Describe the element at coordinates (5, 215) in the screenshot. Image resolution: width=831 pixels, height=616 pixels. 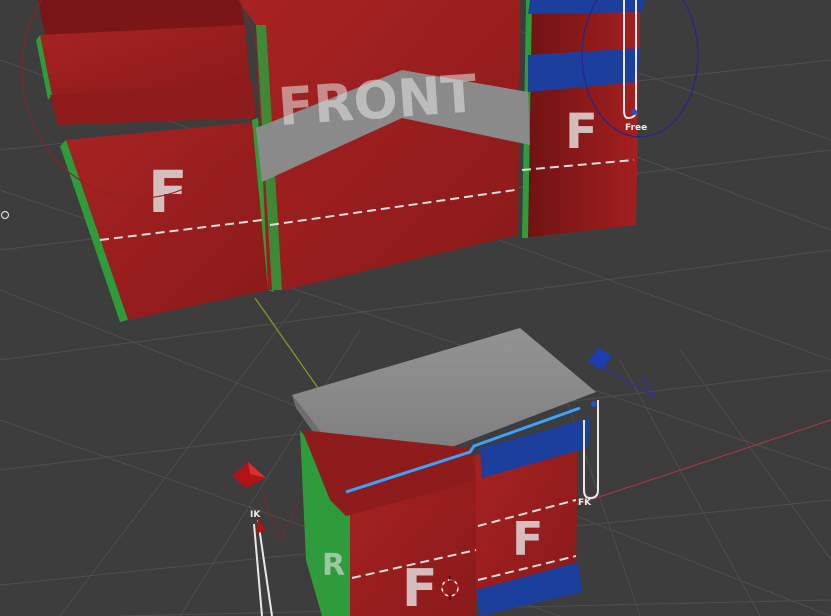
I see `target-marker` at that location.